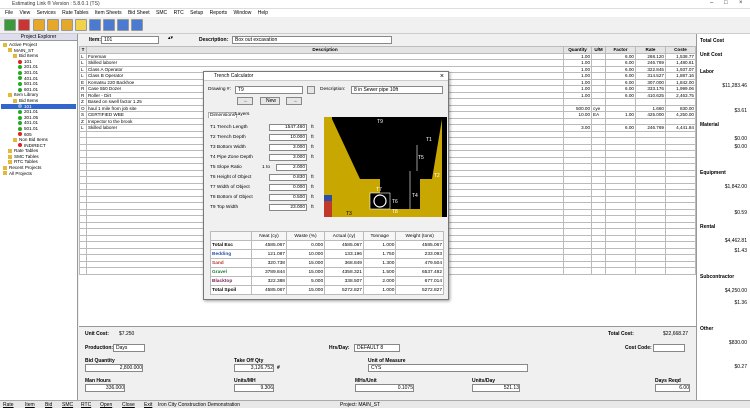 The width and height of the screenshot is (750, 408). Describe the element at coordinates (53, 25) in the screenshot. I see `save-icon` at that location.